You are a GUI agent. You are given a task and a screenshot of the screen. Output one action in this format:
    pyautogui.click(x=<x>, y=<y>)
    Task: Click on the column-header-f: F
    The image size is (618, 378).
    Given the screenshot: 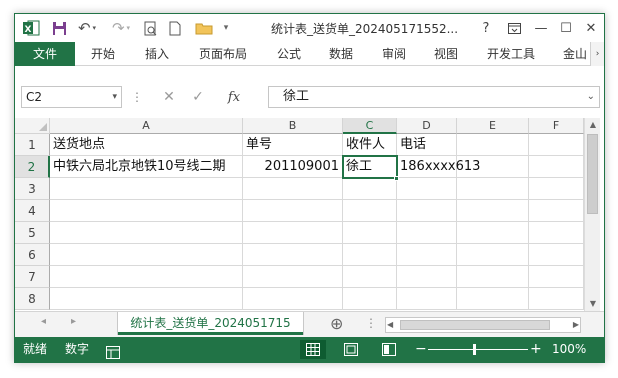 What is the action you would take?
    pyautogui.click(x=556, y=126)
    